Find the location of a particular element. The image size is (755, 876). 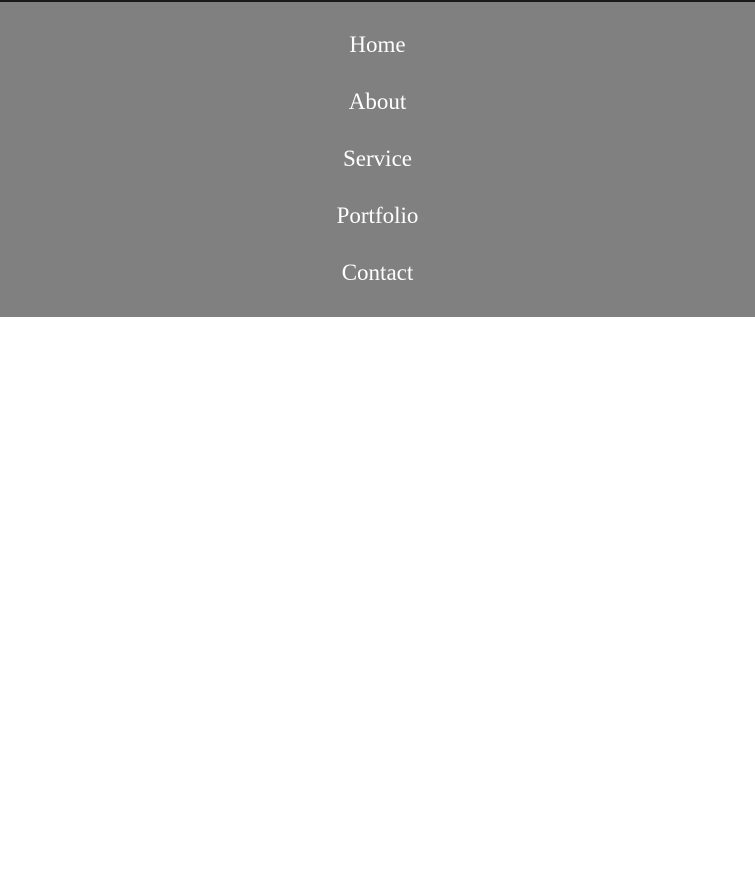

nav-link-portfolio: Portfolio is located at coordinates (378, 216).